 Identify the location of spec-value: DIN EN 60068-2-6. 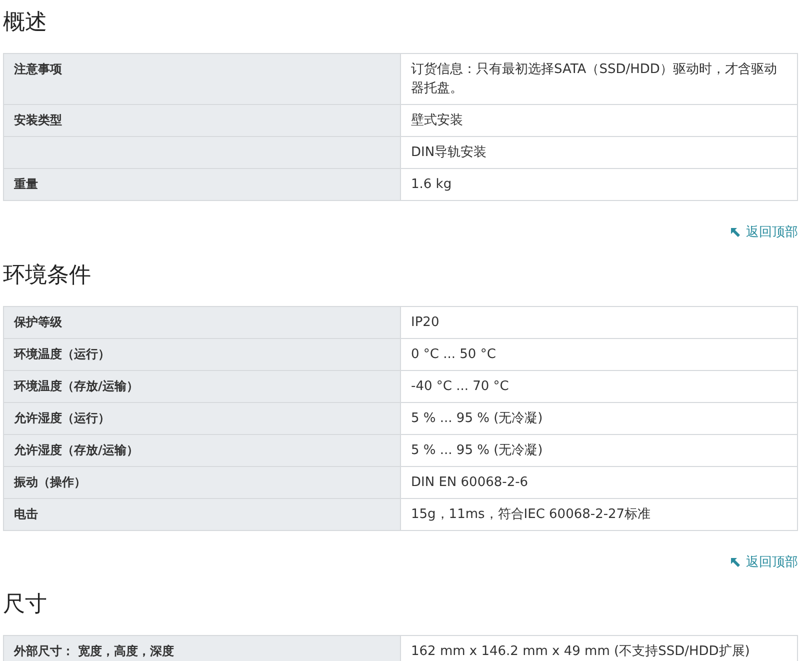
(599, 482).